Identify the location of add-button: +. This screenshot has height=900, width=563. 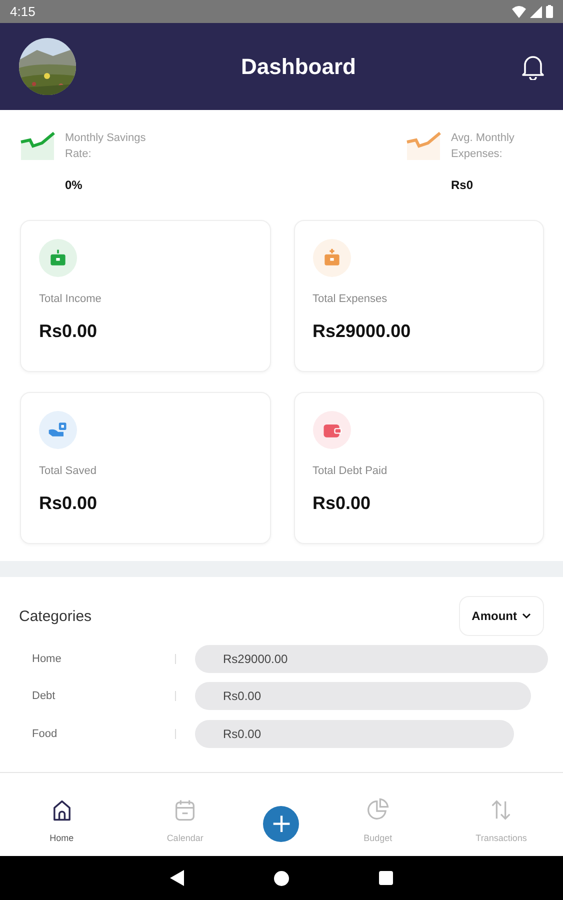
(281, 824).